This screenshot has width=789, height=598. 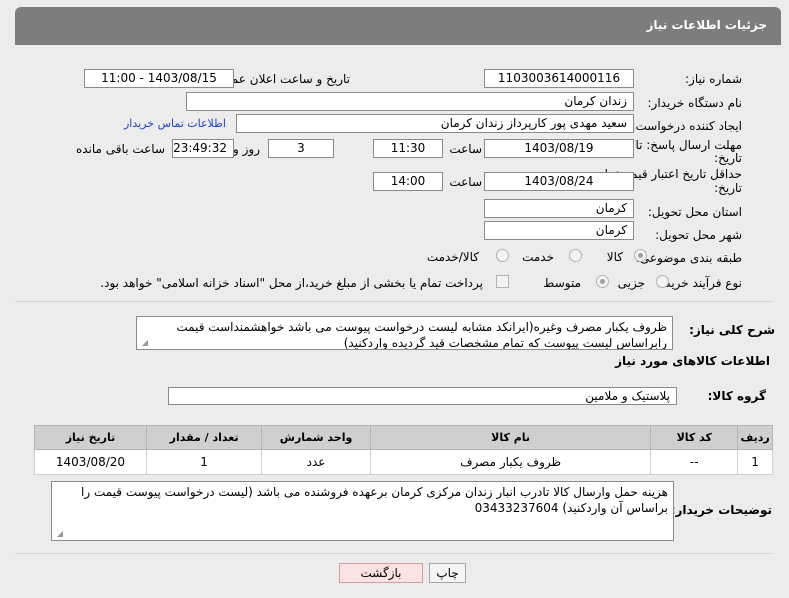 I want to click on page-title: جزئیات اطلاعات نیاز, so click(x=706, y=25).